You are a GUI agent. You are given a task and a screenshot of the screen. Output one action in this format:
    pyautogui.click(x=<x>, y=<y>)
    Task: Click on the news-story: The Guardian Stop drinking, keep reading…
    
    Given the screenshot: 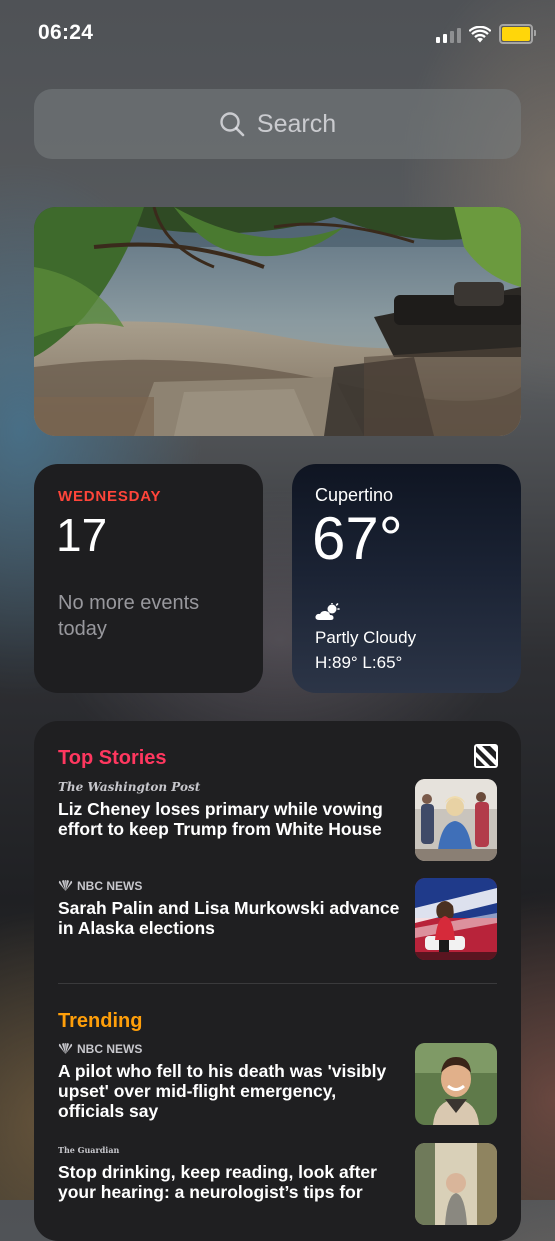 What is the action you would take?
    pyautogui.click(x=230, y=1172)
    